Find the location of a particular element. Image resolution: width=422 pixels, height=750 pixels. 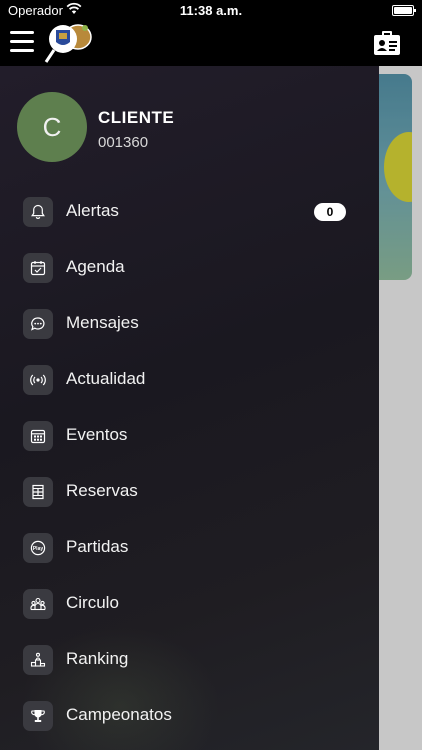

menu-label-reservas: Reservas is located at coordinates (102, 490).